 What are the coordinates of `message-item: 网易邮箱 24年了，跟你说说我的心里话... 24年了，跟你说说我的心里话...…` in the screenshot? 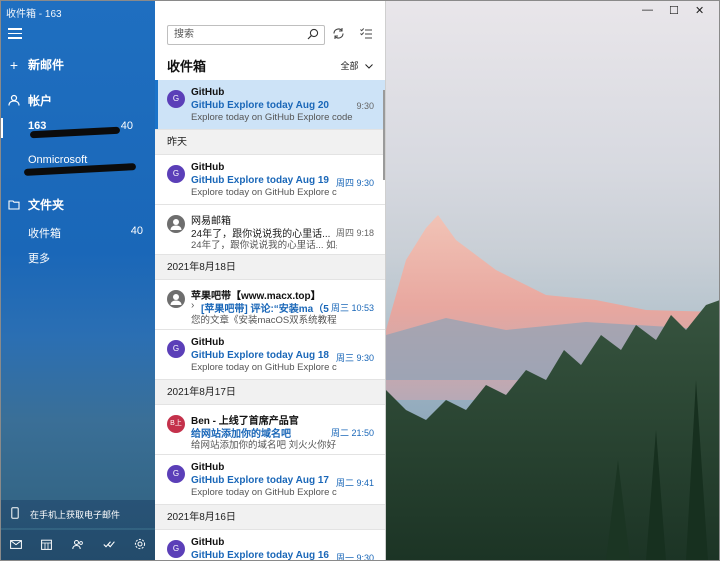 It's located at (270, 230).